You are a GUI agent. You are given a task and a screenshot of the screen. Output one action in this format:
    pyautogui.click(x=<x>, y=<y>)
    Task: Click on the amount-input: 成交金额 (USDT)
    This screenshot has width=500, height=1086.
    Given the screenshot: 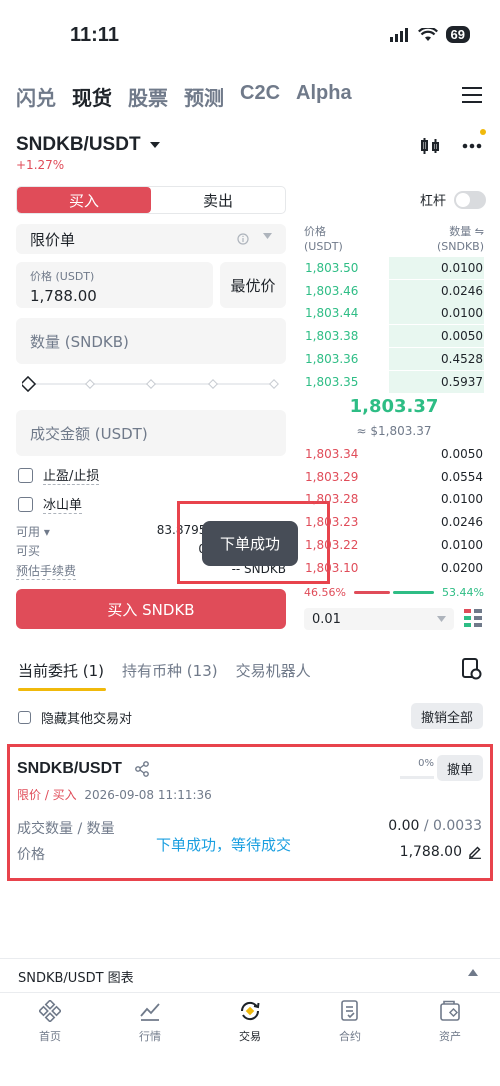 What is the action you would take?
    pyautogui.click(x=151, y=433)
    